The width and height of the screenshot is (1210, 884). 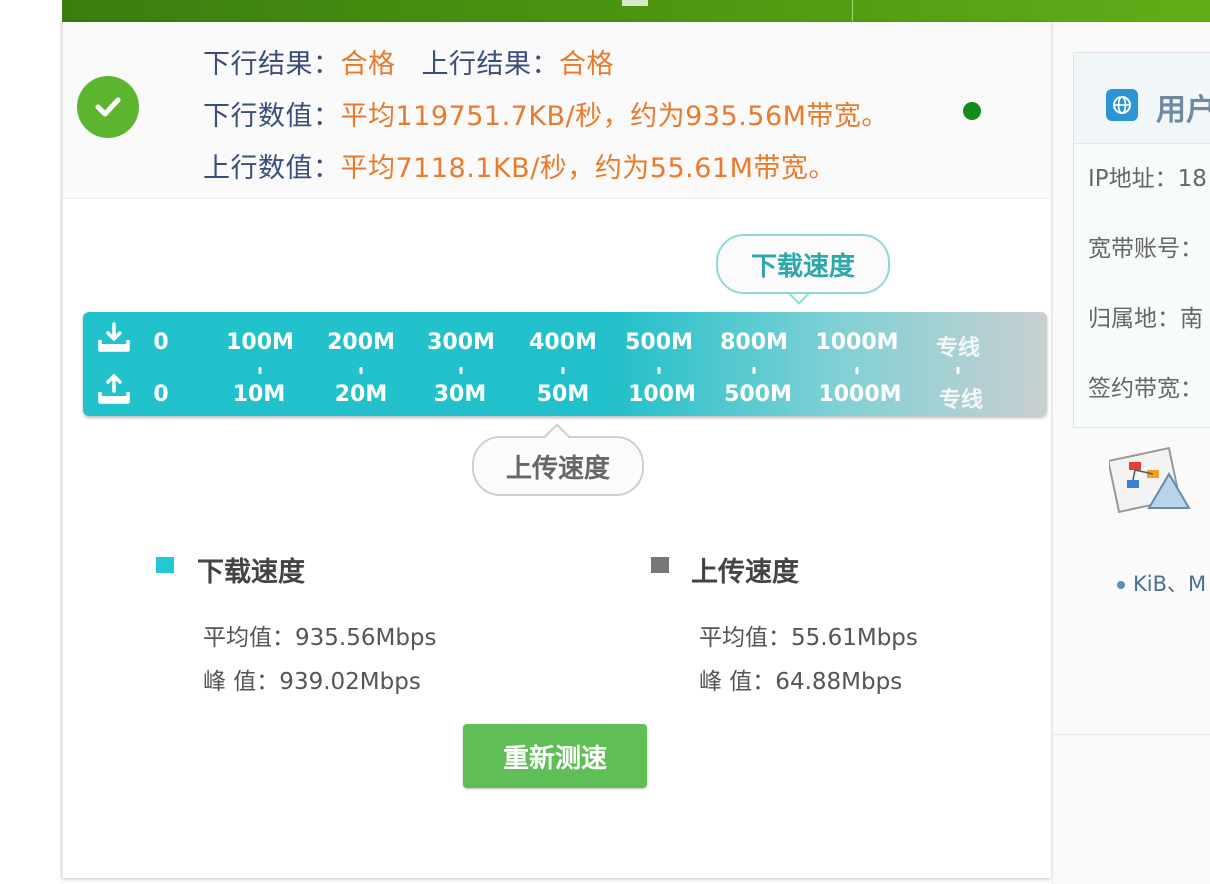 What do you see at coordinates (555, 756) in the screenshot?
I see `retest-button: 重新测速` at bounding box center [555, 756].